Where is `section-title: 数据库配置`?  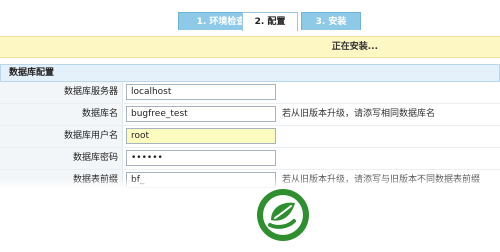 section-title: 数据库配置 is located at coordinates (250, 73).